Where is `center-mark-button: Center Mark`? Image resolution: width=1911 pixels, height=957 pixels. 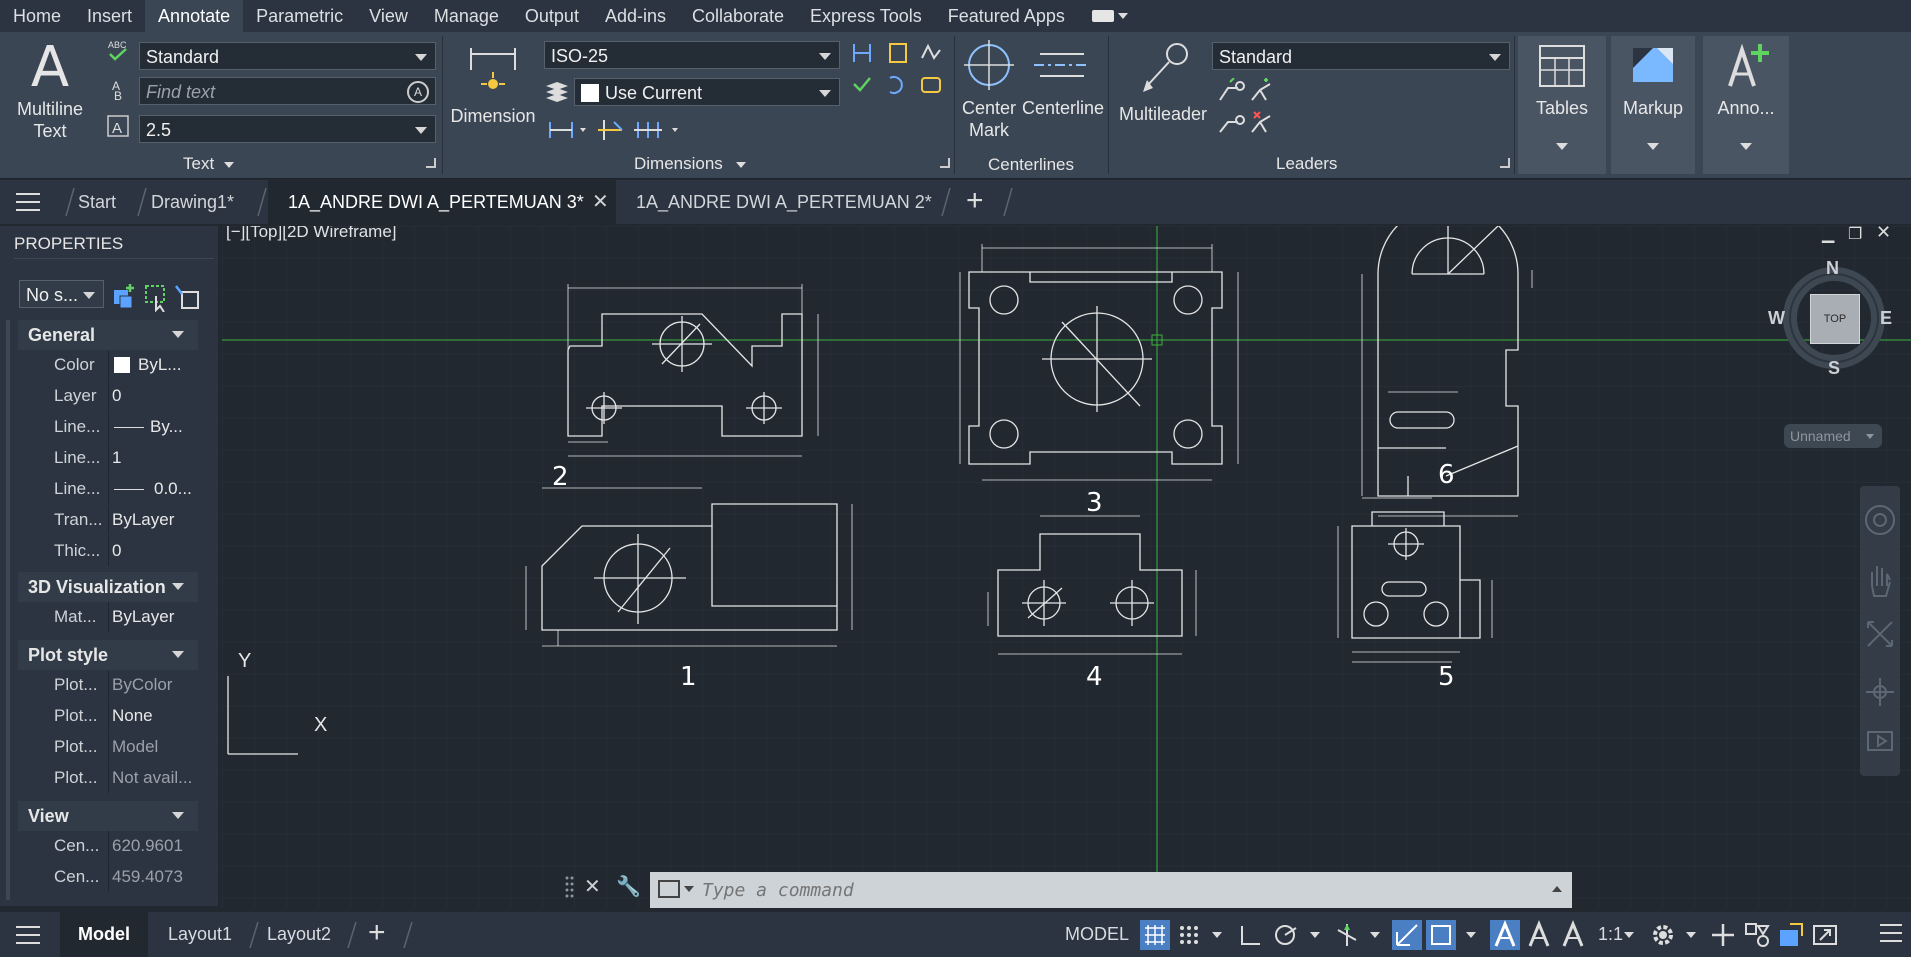
center-mark-button: Center Mark is located at coordinates (989, 89).